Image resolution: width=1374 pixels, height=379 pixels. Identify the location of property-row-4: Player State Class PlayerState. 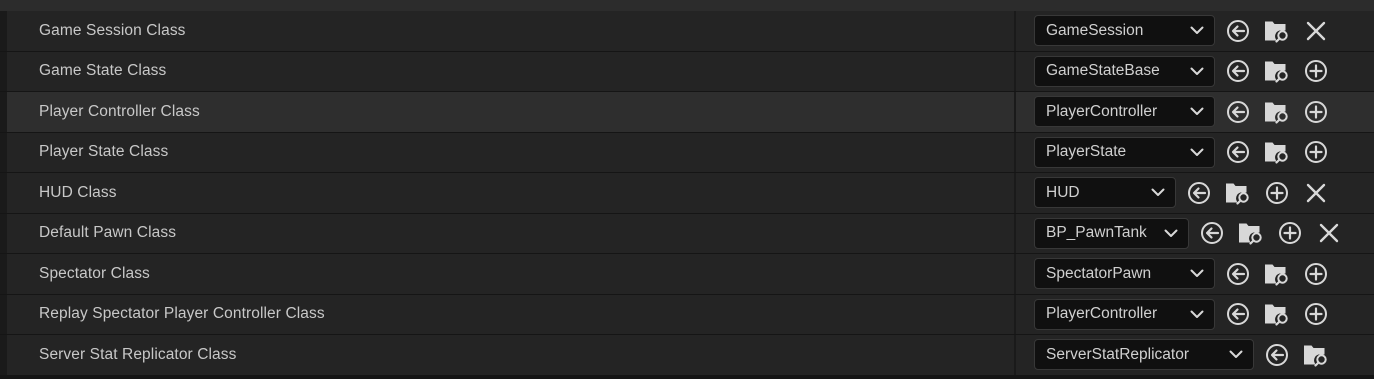
(687, 152).